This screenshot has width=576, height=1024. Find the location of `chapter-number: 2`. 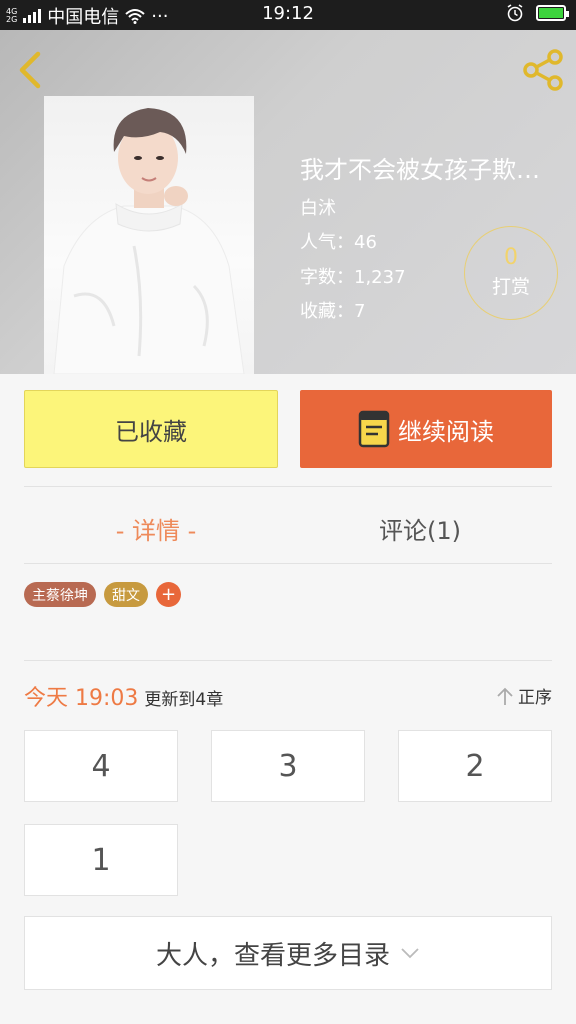

chapter-number: 2 is located at coordinates (475, 766).